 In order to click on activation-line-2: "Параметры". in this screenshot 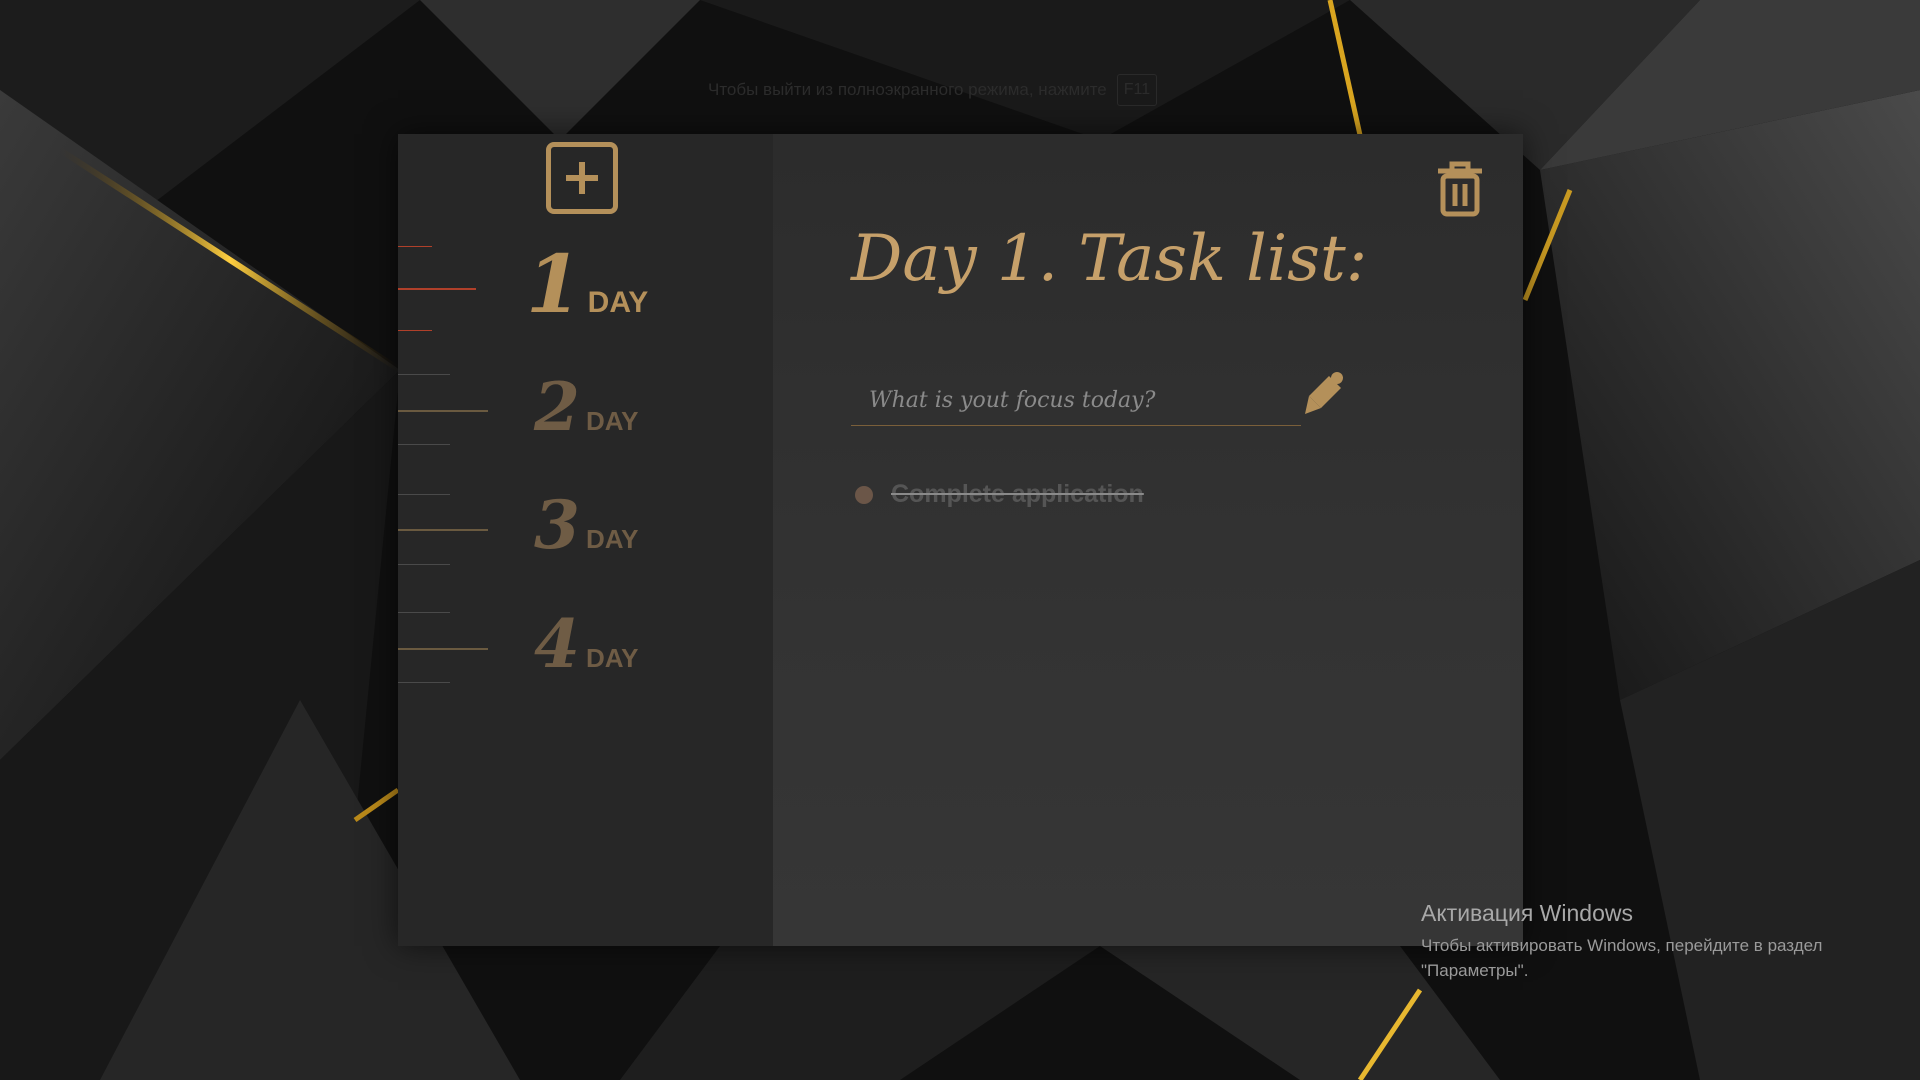, I will do `click(1475, 970)`.